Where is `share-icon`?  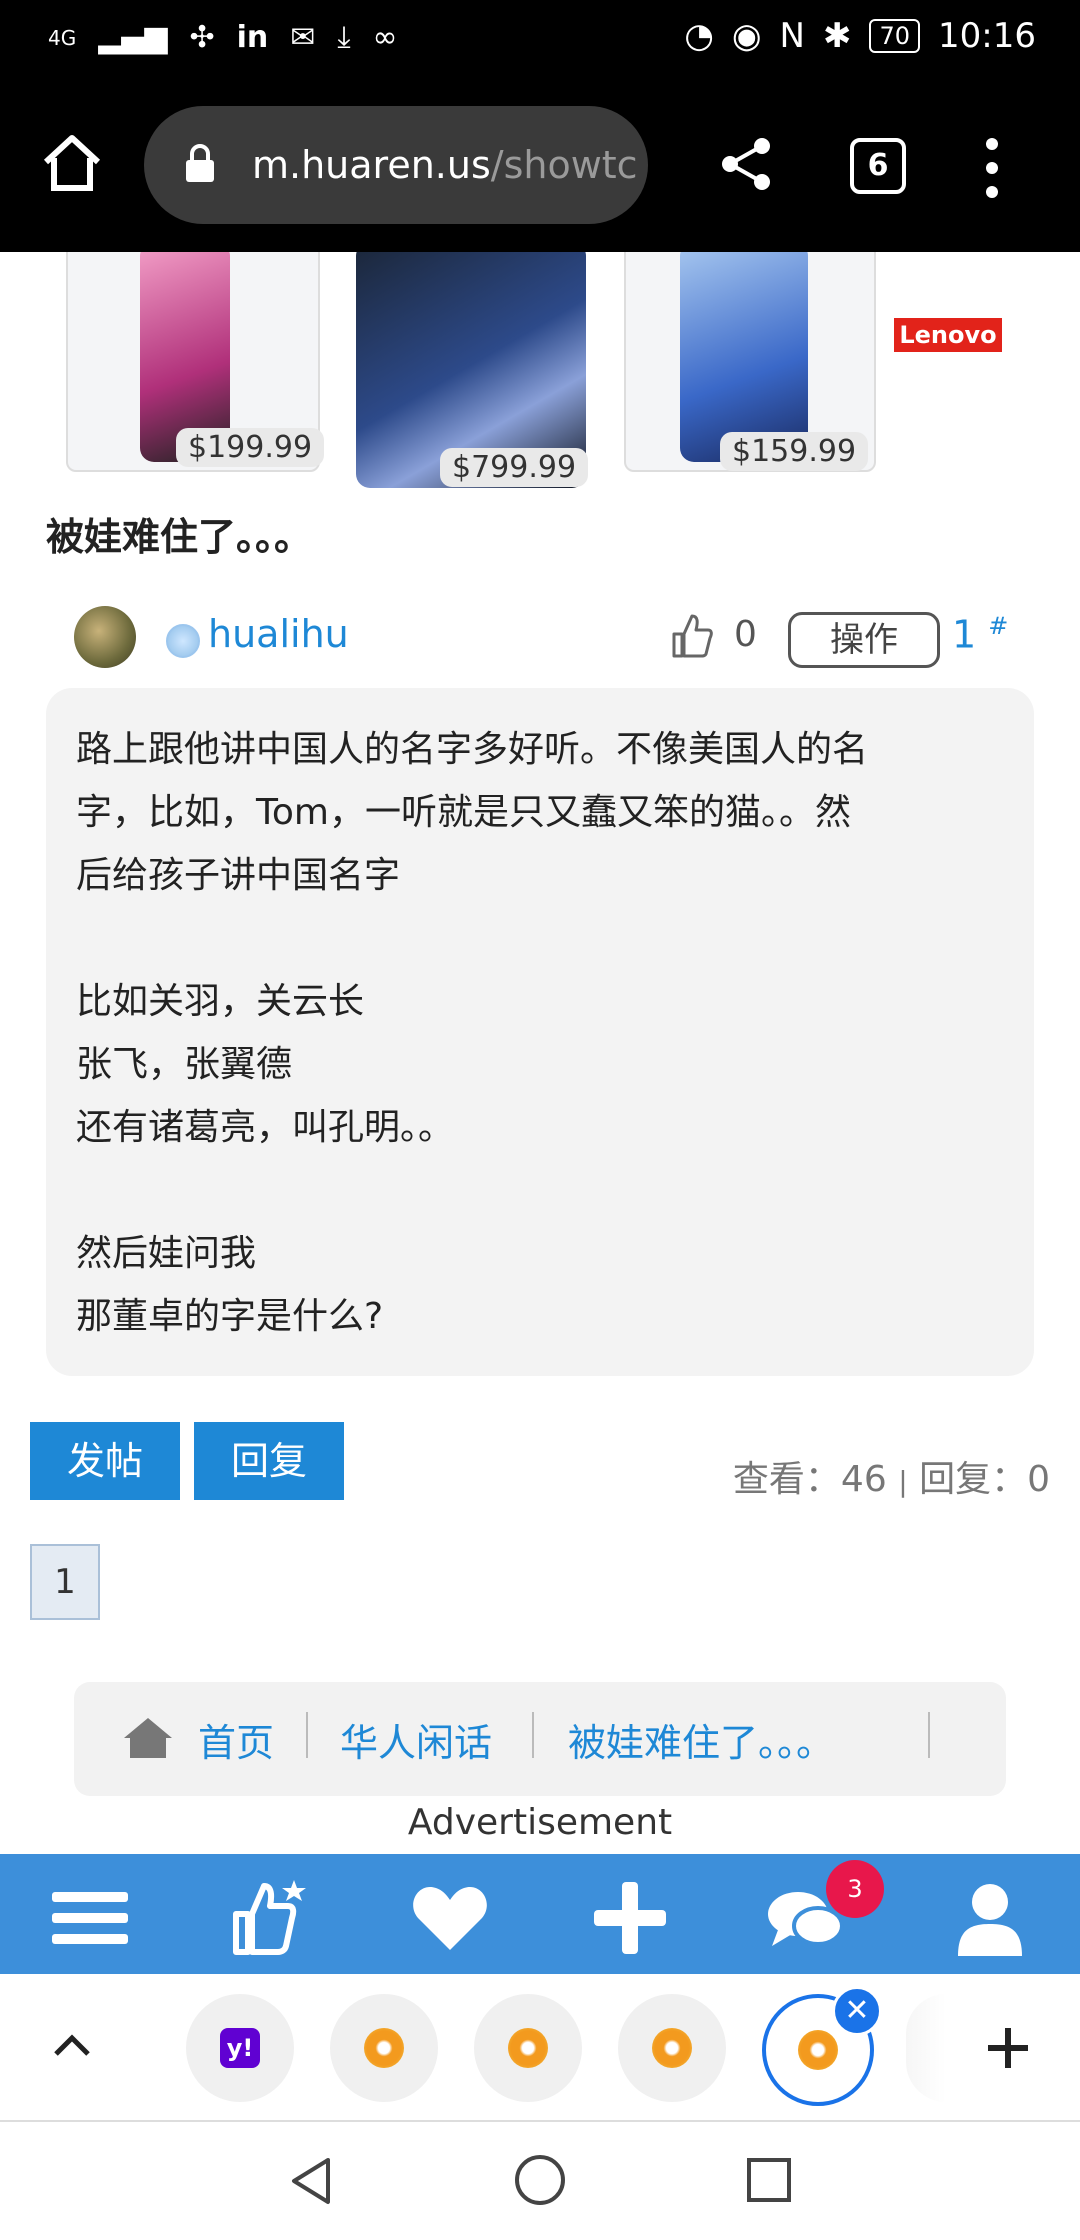
share-icon is located at coordinates (746, 164).